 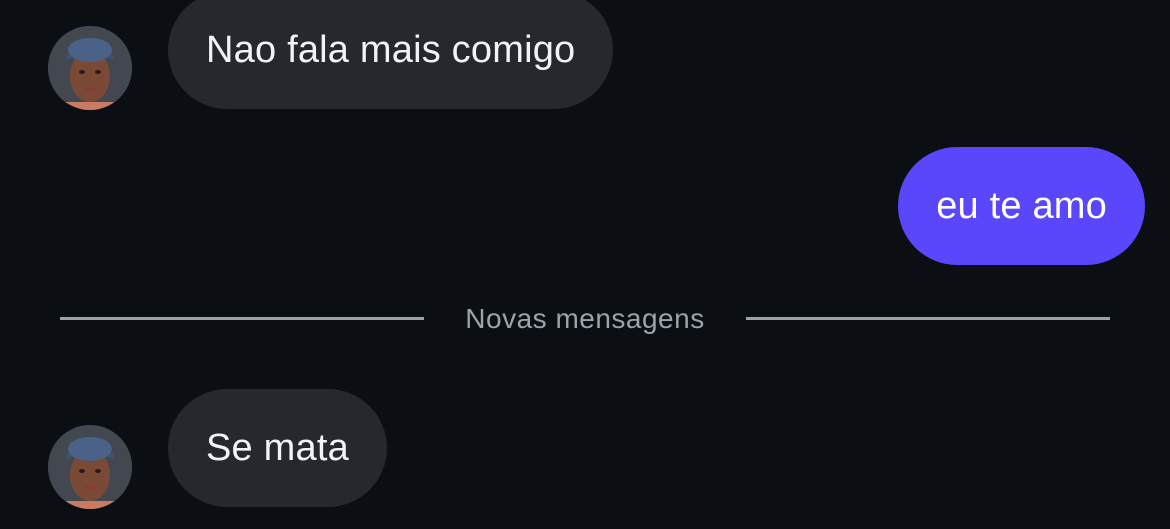 I want to click on message-bubble-incoming: Se mata, so click(x=277, y=448).